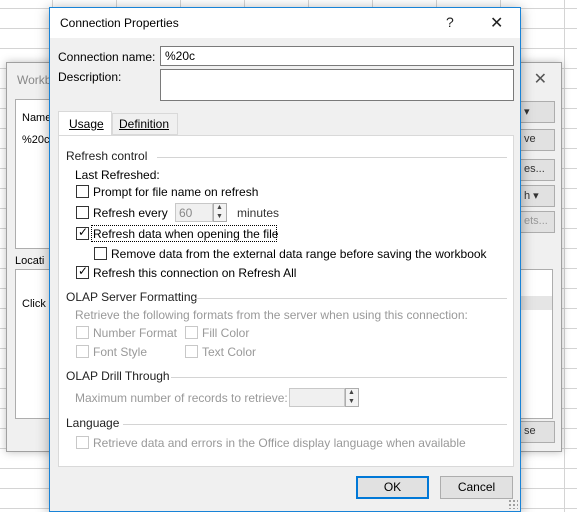  What do you see at coordinates (107, 57) in the screenshot?
I see `connection-name-label: Connection name:` at bounding box center [107, 57].